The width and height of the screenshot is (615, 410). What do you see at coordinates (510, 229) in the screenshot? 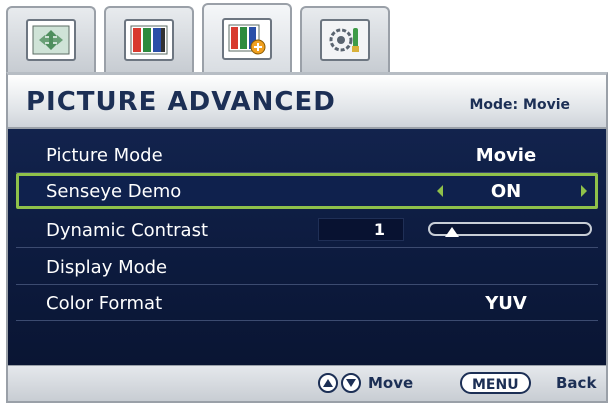
I see `contrast-slider` at bounding box center [510, 229].